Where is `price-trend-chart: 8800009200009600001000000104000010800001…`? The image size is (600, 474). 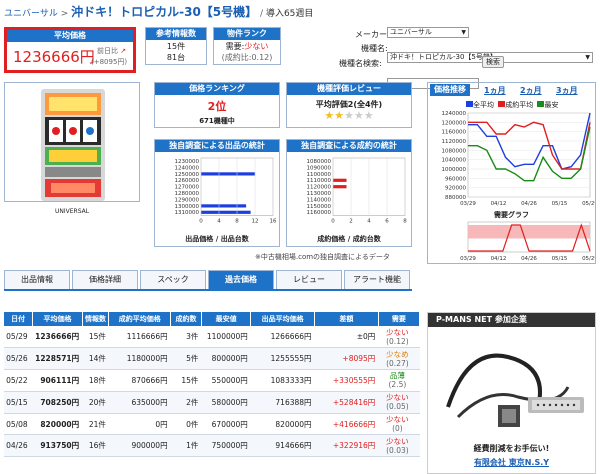
price-trend-chart: 8800009200009600001000000104000010800001… is located at coordinates (519, 159).